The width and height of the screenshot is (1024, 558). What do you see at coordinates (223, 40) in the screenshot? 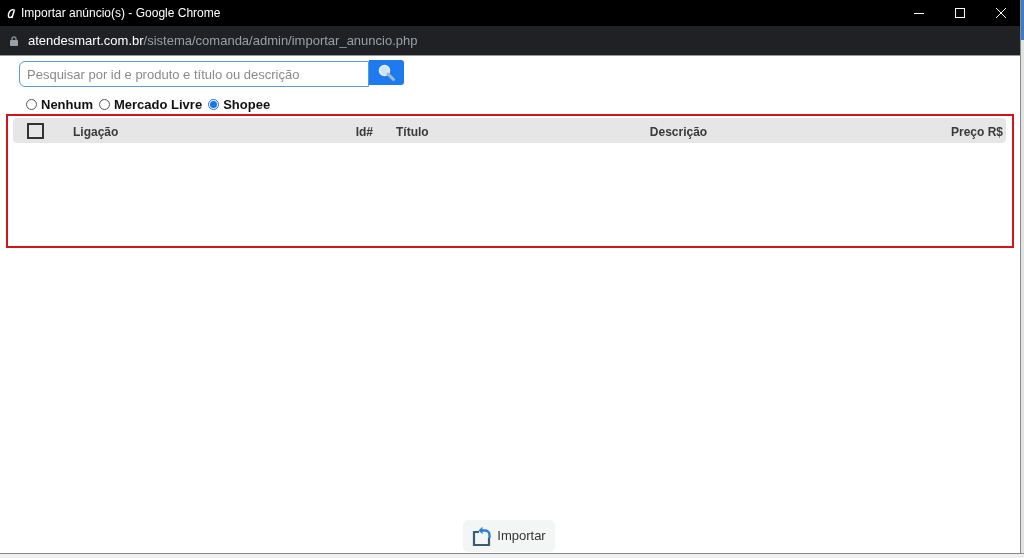
I see `page-url: atendesmart.com.br/sistema/comanda/admin/importar_anuncio.php` at bounding box center [223, 40].